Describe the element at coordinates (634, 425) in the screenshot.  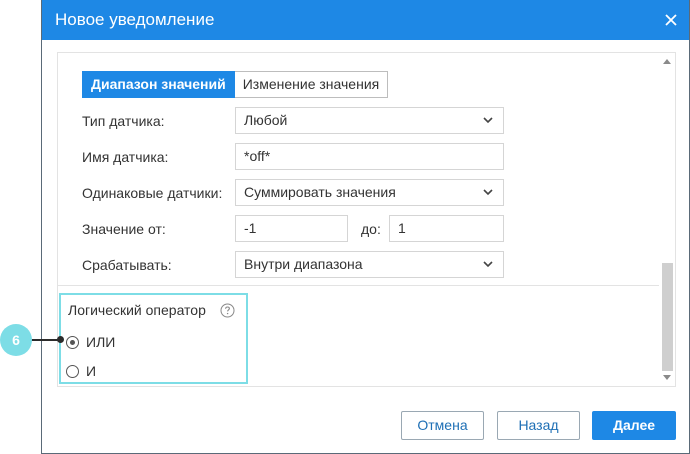
I see `next-button: Далее` at that location.